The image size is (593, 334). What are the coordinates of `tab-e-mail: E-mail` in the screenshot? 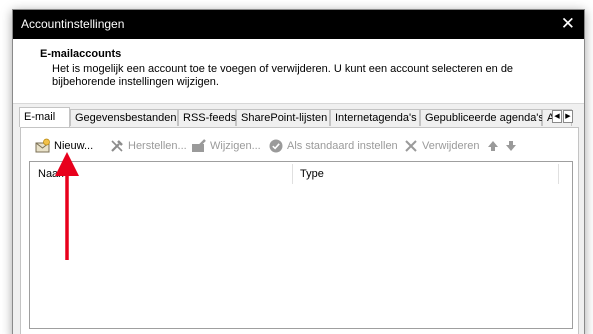 It's located at (44, 117).